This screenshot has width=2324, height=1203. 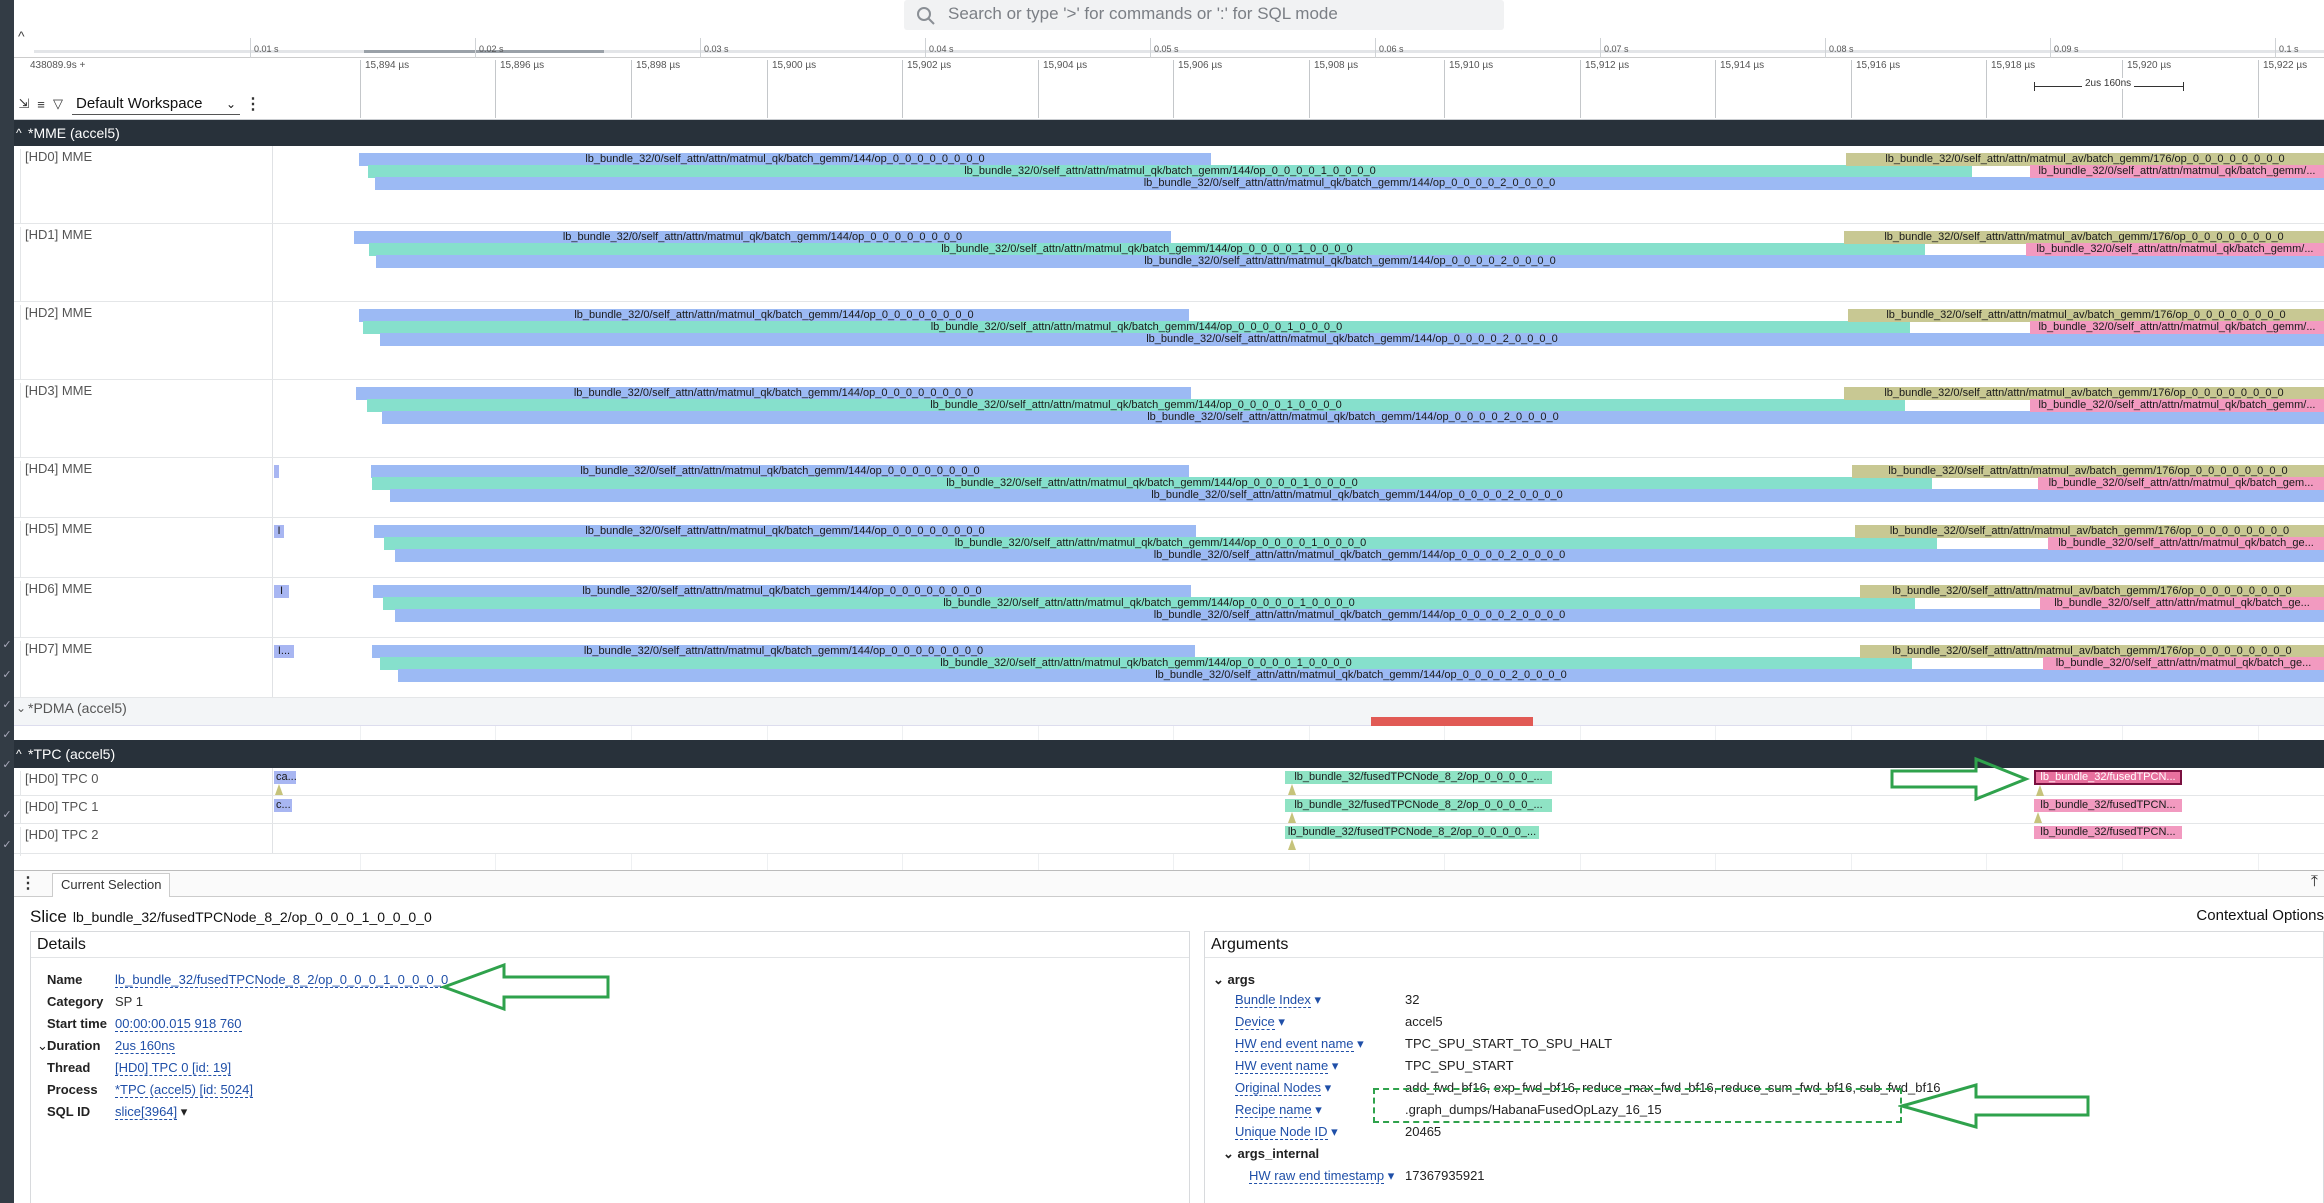 What do you see at coordinates (1338, 1132) in the screenshot?
I see `arg-row: Unique Node ID ▾ 20465` at bounding box center [1338, 1132].